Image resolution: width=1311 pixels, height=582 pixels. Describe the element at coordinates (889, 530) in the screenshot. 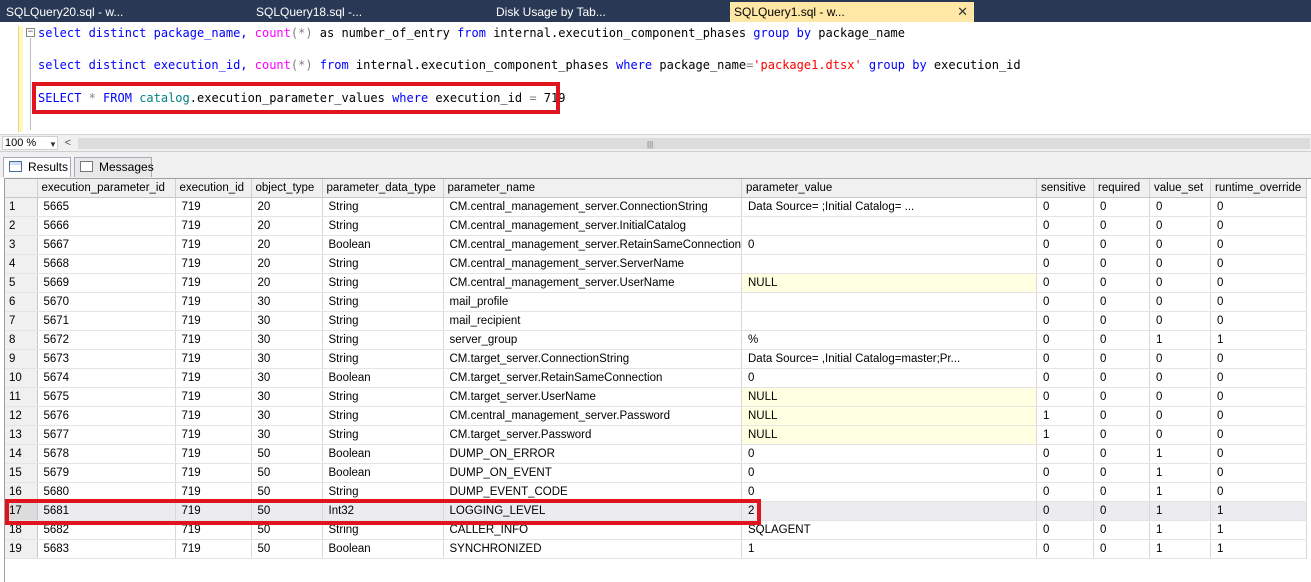

I see `grid-cell: SQLAGENT` at that location.